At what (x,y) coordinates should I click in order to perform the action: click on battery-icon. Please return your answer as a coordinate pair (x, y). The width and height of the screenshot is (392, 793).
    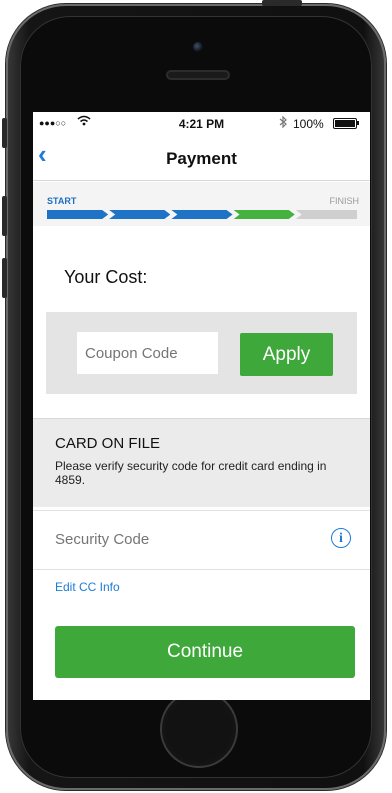
    Looking at the image, I should click on (345, 123).